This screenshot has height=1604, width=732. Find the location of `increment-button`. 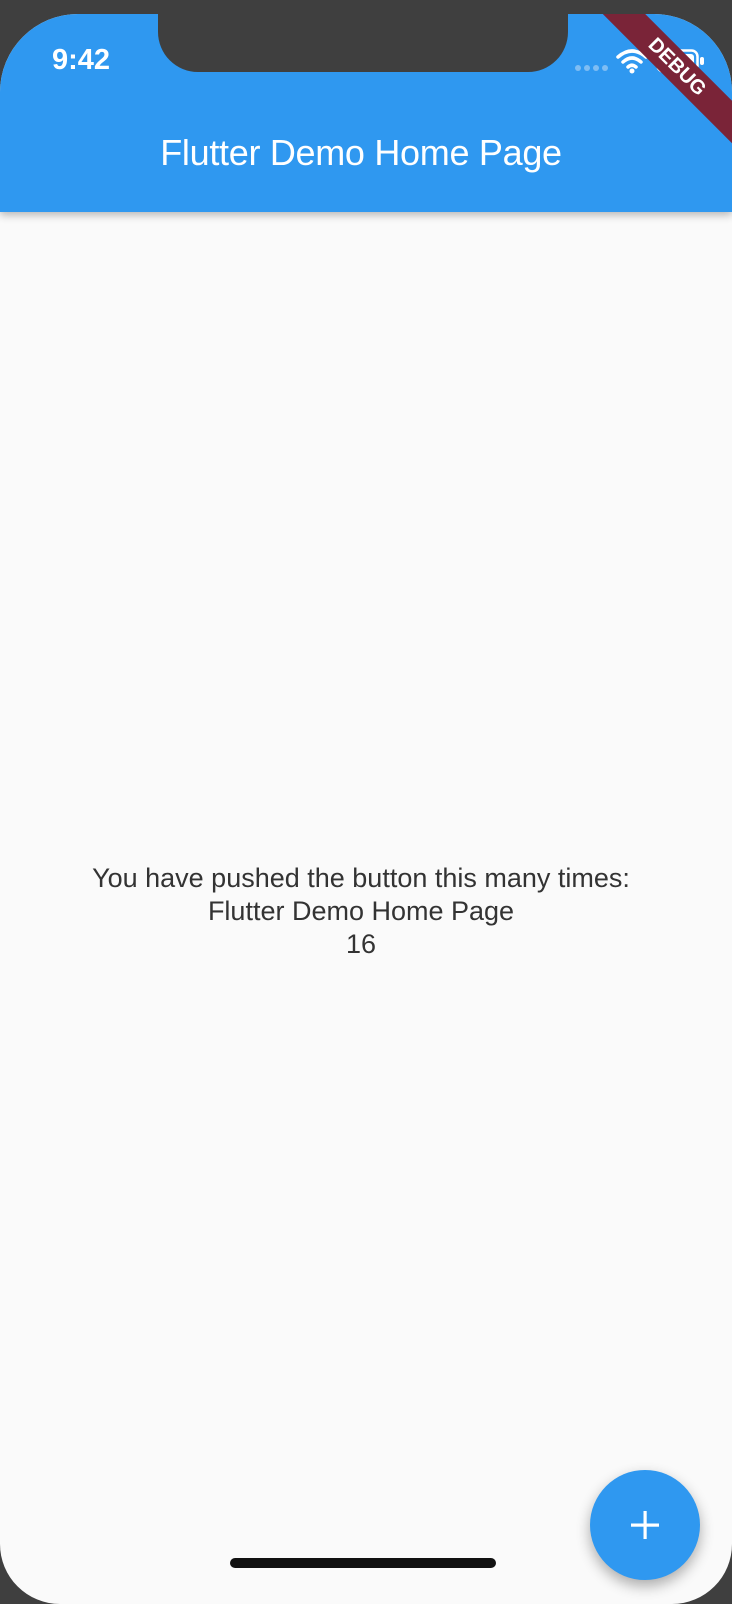

increment-button is located at coordinates (645, 1525).